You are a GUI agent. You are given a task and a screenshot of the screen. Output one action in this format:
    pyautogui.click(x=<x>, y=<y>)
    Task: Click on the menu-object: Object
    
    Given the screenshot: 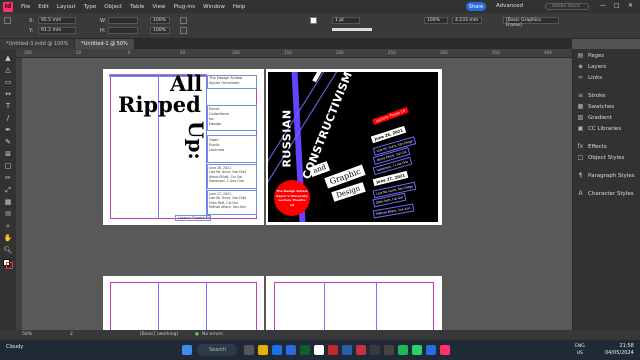 What is the action you would take?
    pyautogui.click(x=113, y=7)
    